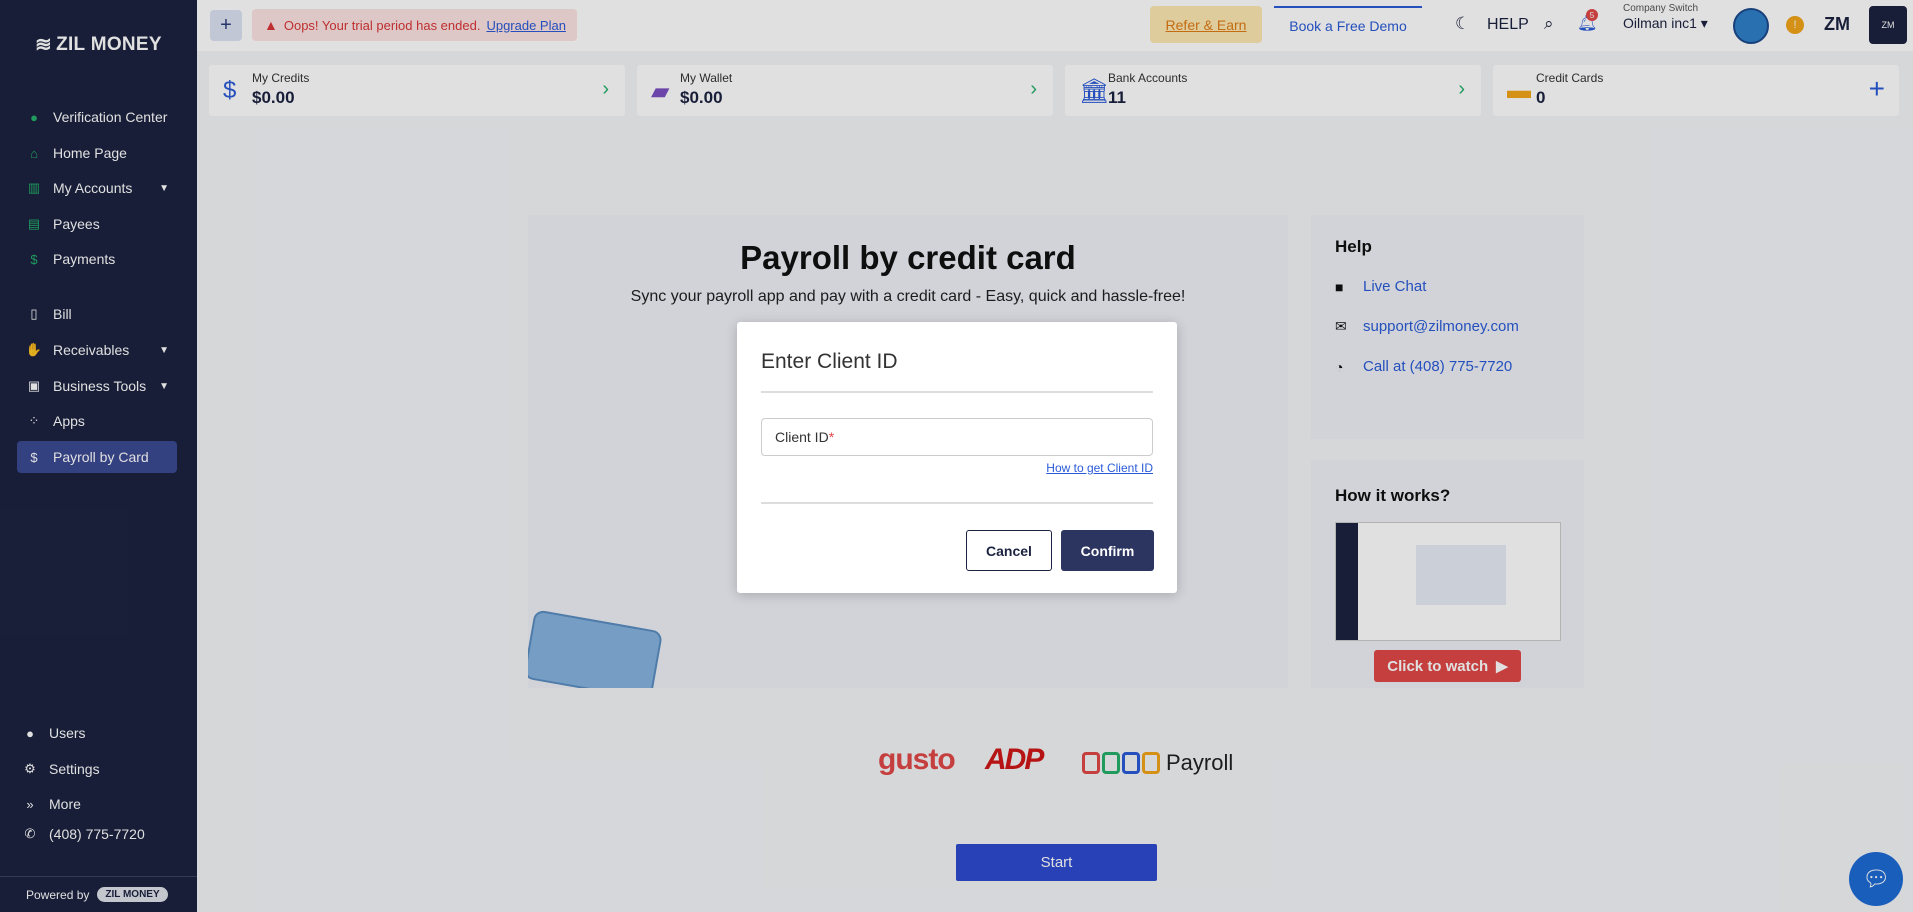 The width and height of the screenshot is (1913, 912). What do you see at coordinates (1099, 468) in the screenshot?
I see `how-to-get-client-id-link: How to get Client ID` at bounding box center [1099, 468].